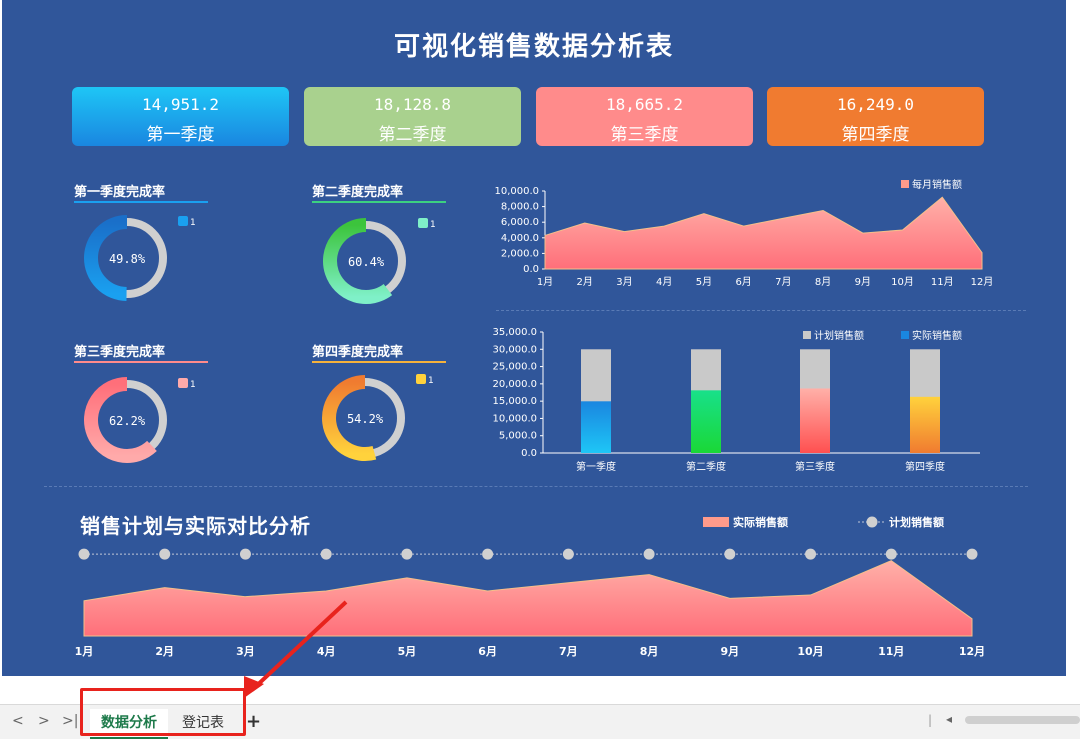 This screenshot has width=1080, height=739. What do you see at coordinates (163, 712) in the screenshot?
I see `highlight-box` at bounding box center [163, 712].